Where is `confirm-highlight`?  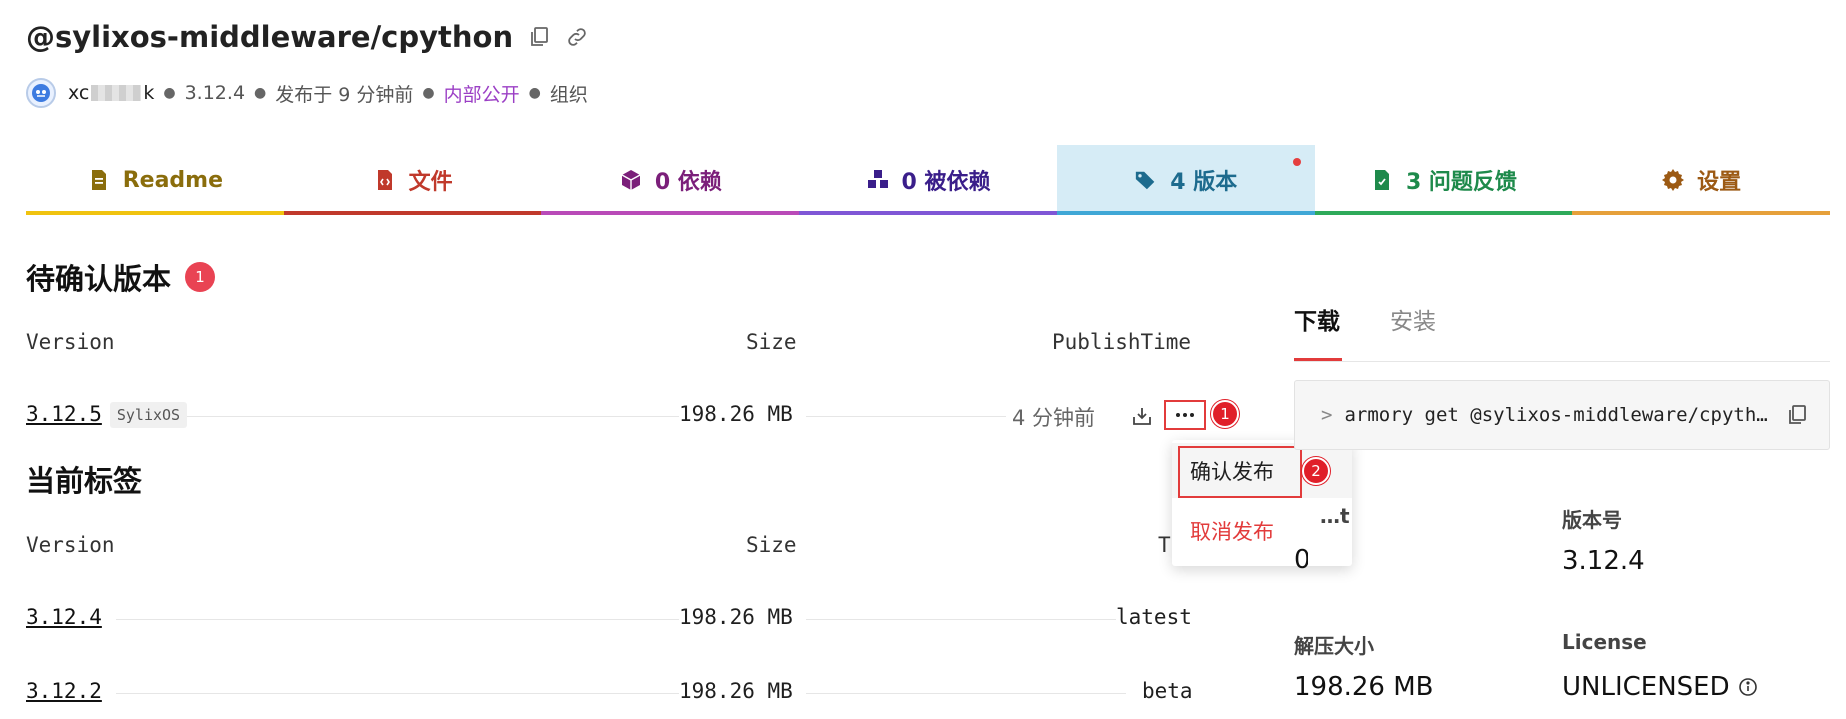 confirm-highlight is located at coordinates (1240, 472).